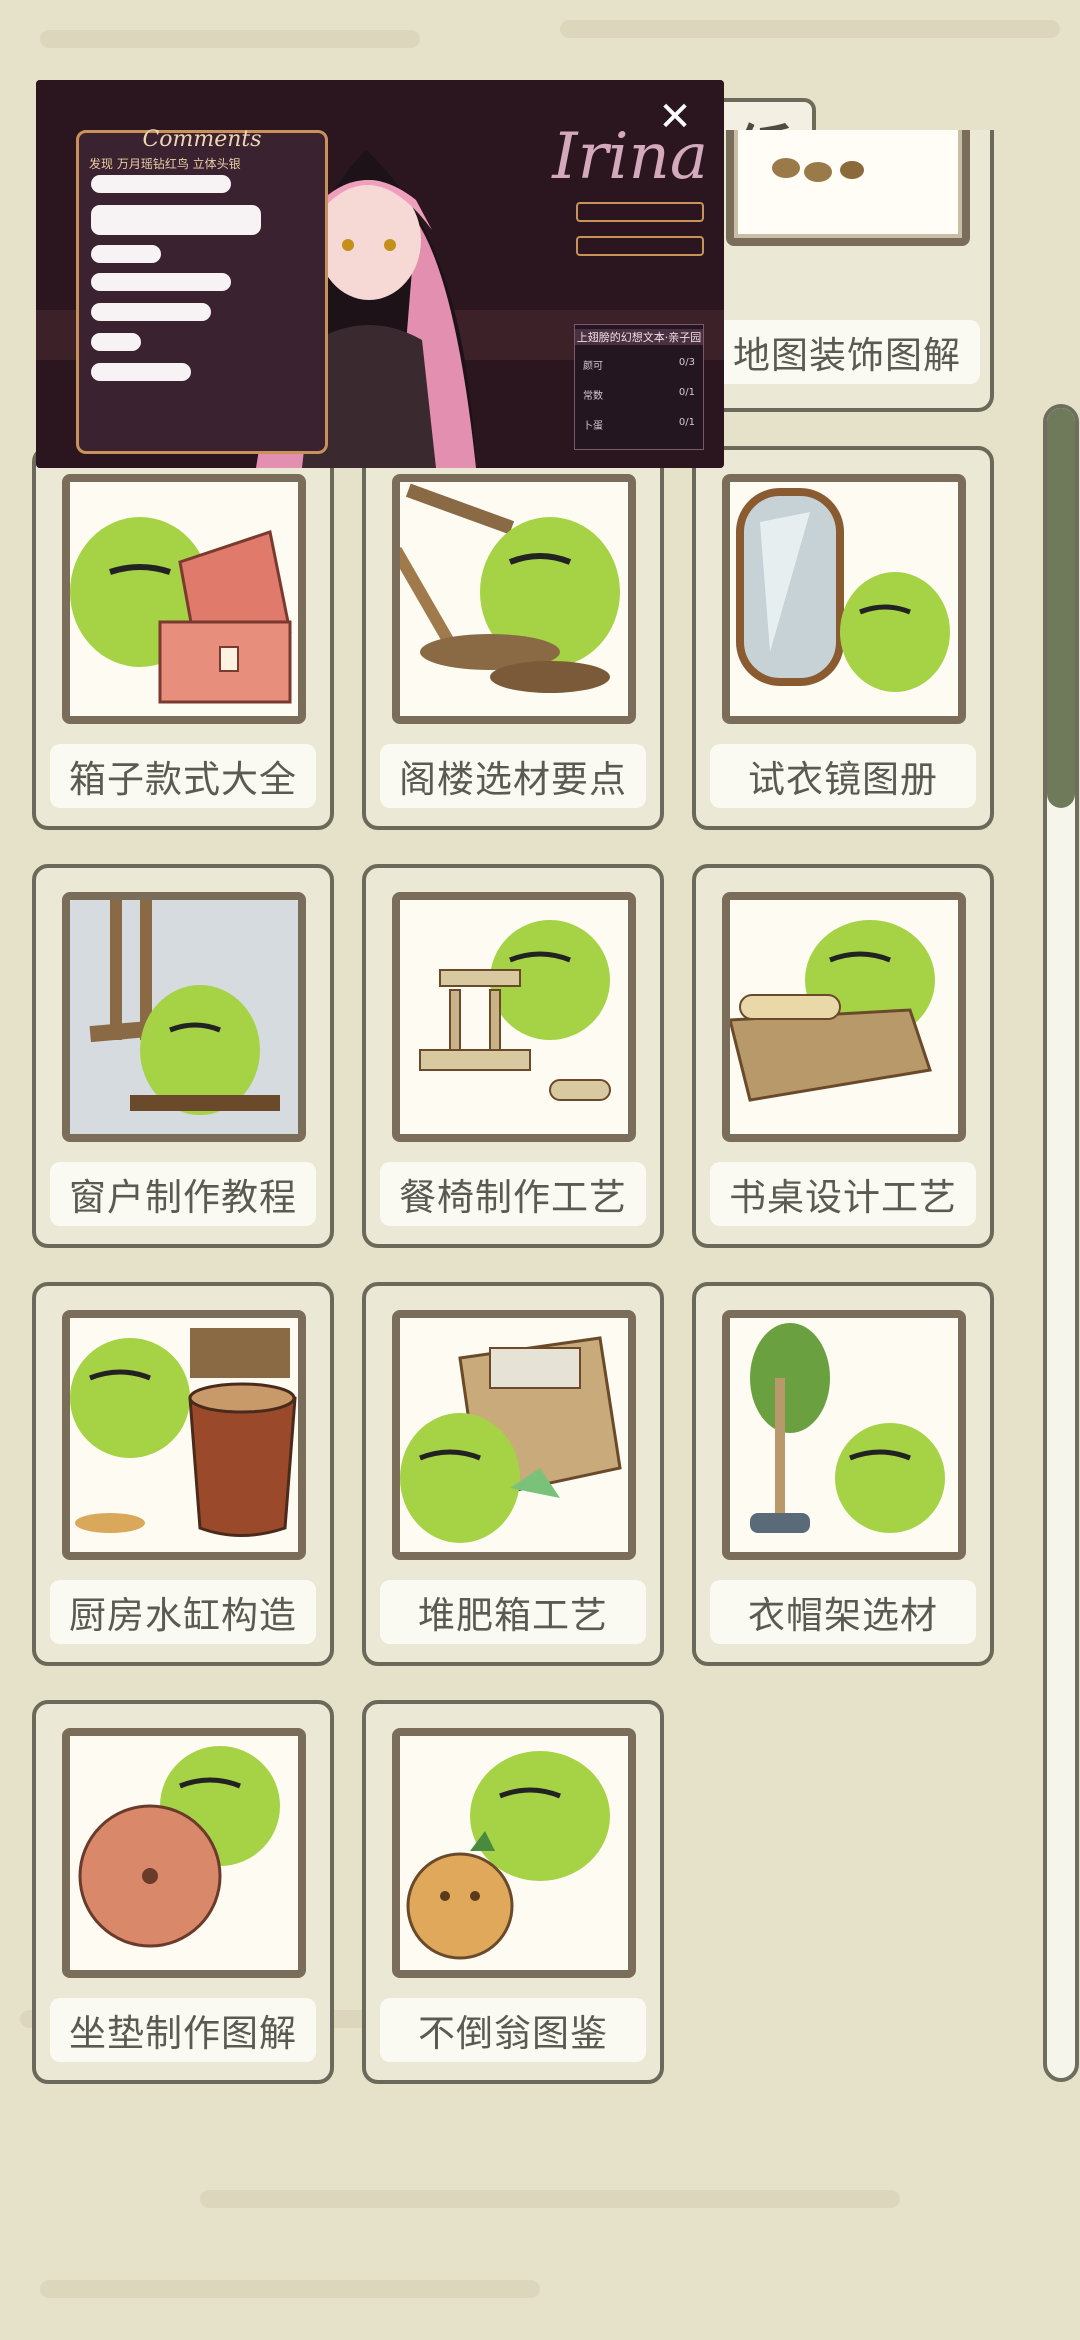  I want to click on guide-card-desk-design: 书桌设计工艺, so click(843, 1056).